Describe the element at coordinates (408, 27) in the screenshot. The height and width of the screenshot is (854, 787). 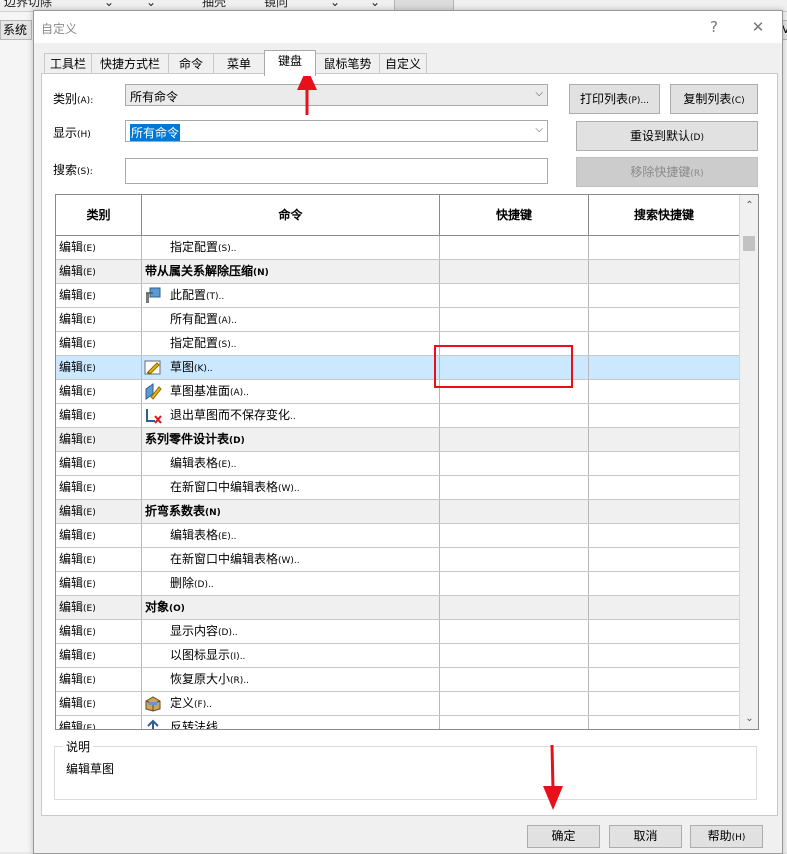
I see `dialog-titlebar: 自定义 ? ✕` at that location.